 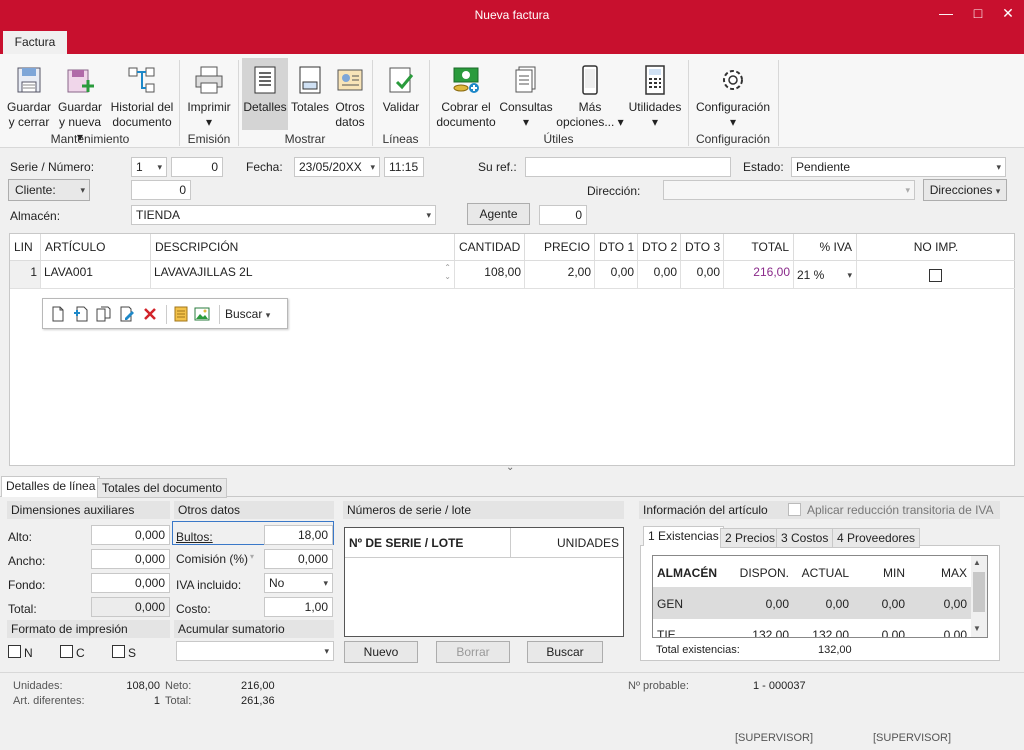 What do you see at coordinates (130, 607) in the screenshot?
I see `total-dim-value: 0,000` at bounding box center [130, 607].